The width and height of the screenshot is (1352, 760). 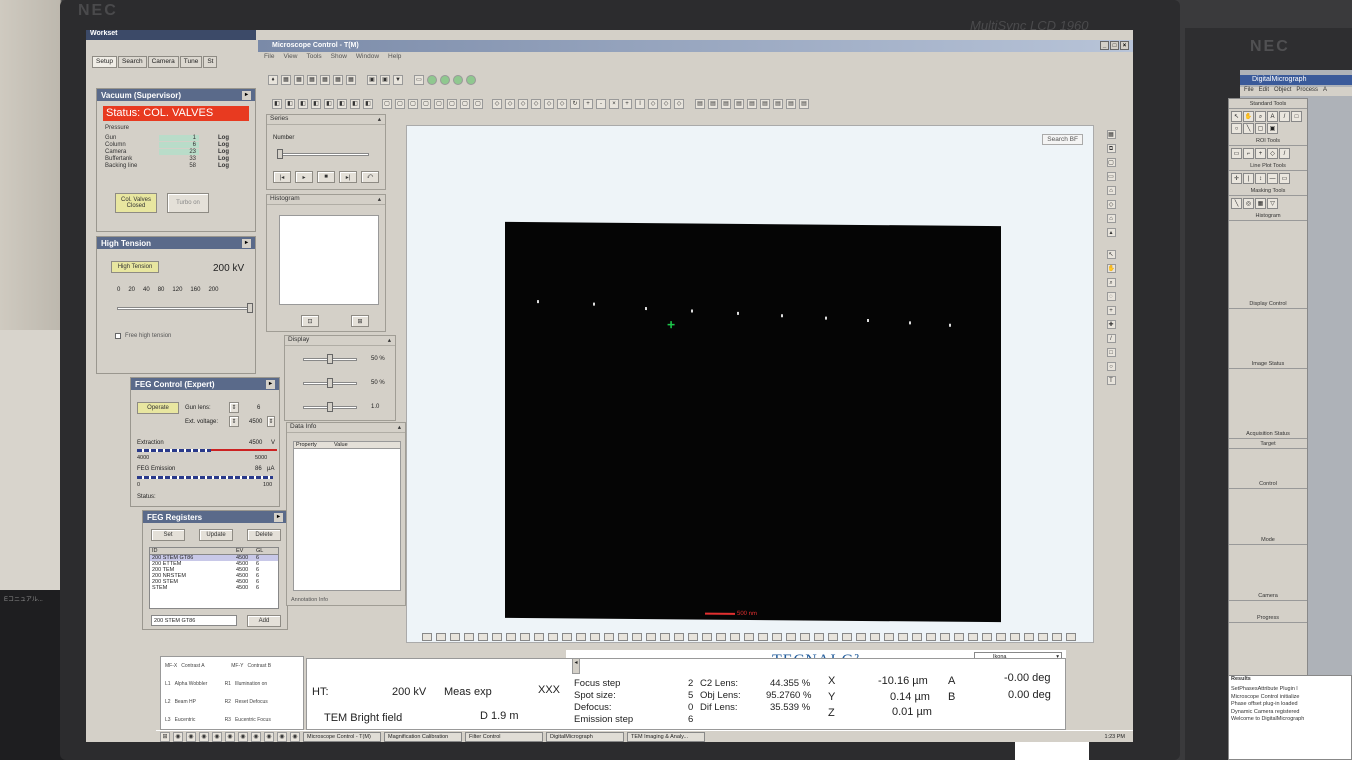 I want to click on ext-voltage-stepper: ⇕, so click(x=234, y=421).